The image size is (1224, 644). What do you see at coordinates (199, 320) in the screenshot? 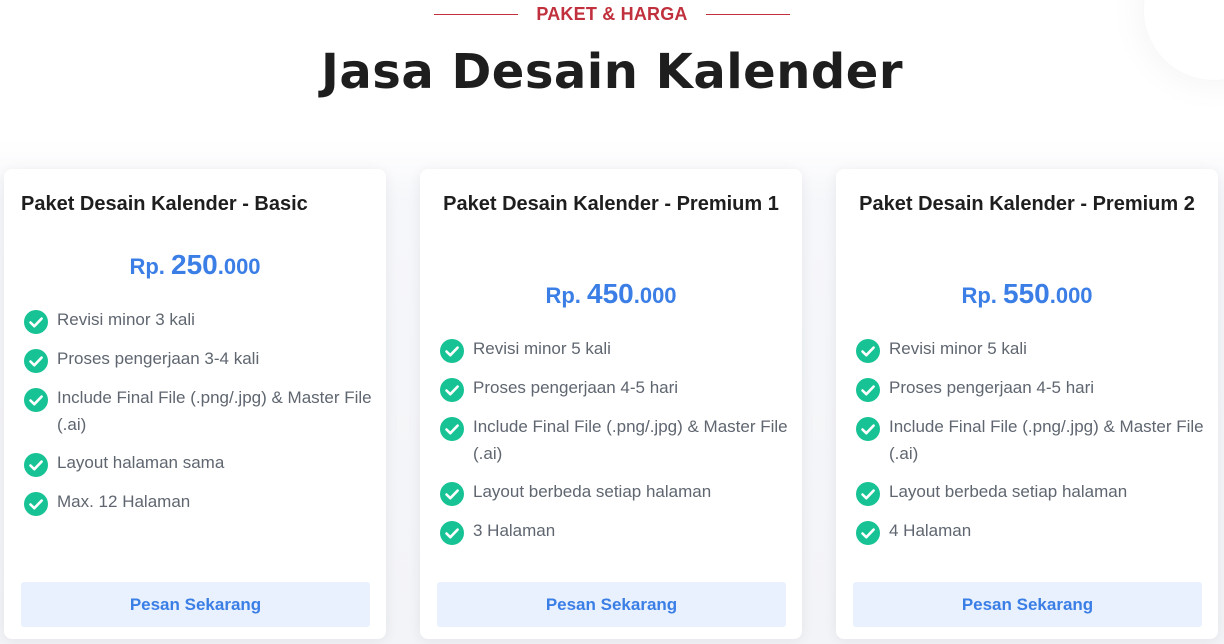
I see `feature-item: Revisi minor 3 kali` at bounding box center [199, 320].